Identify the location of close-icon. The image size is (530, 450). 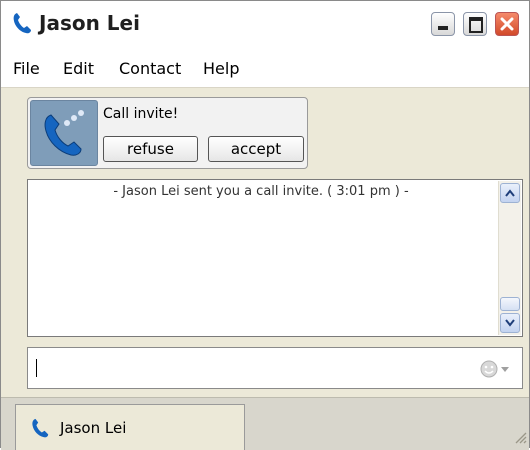
(507, 24).